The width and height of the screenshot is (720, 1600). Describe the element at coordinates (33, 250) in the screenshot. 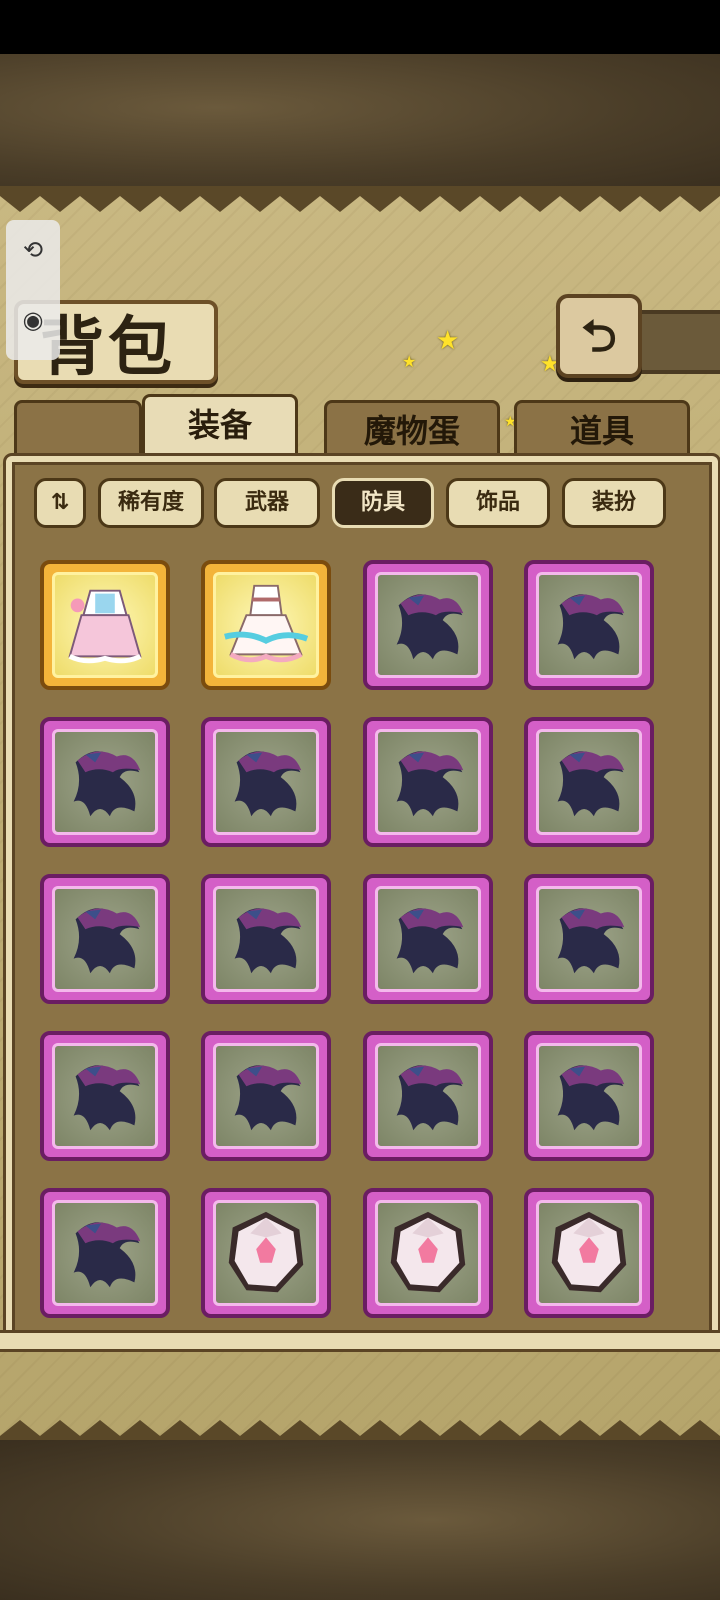

I see `rotate-screen-icon: ⟲` at that location.